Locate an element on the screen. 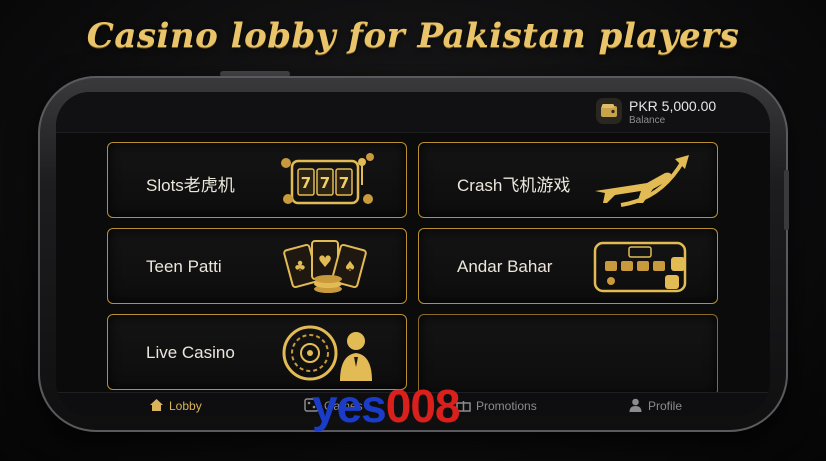  game-label-slots: Slots老虎机 is located at coordinates (190, 185).